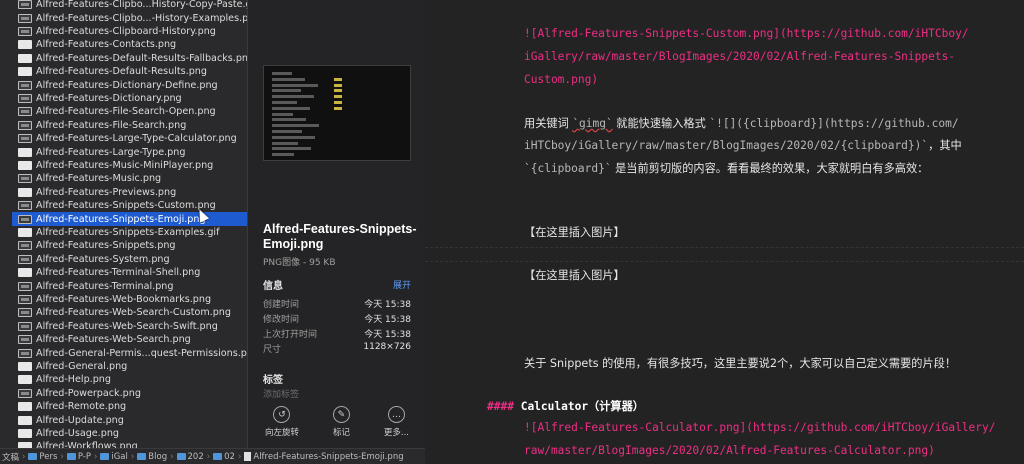 This screenshot has height=464, width=1024. I want to click on rotate-left-button: ↺ 向左旋转, so click(282, 425).